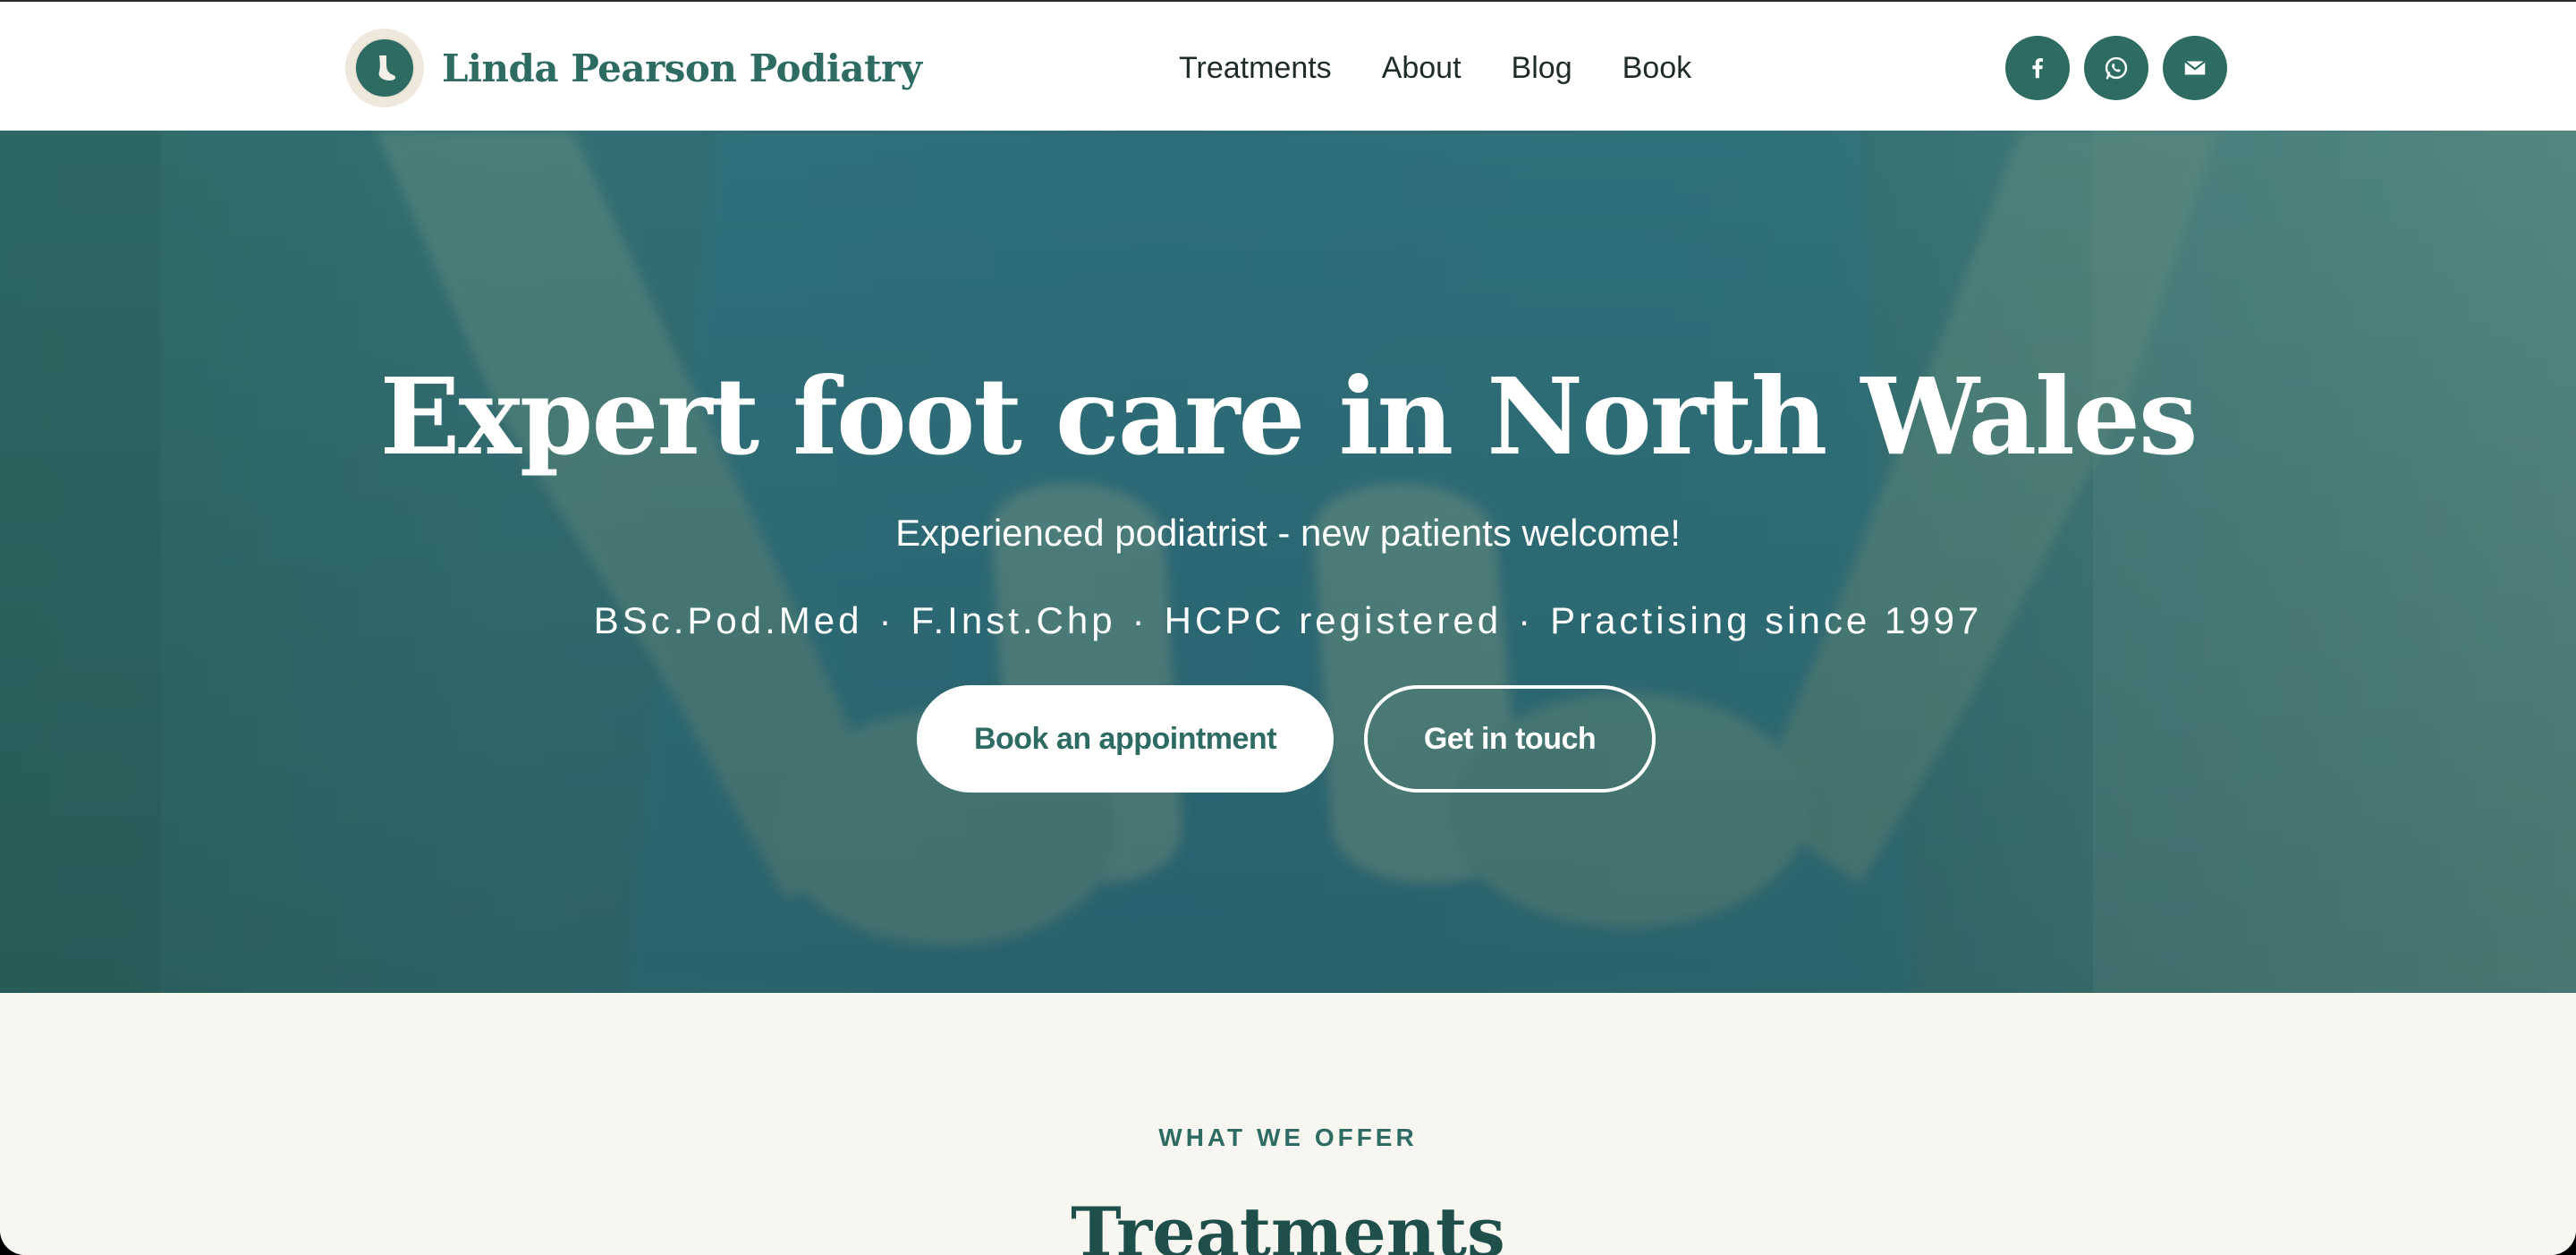  What do you see at coordinates (1288, 1137) in the screenshot?
I see `section-eyebrow: WHAT WE OFFER` at bounding box center [1288, 1137].